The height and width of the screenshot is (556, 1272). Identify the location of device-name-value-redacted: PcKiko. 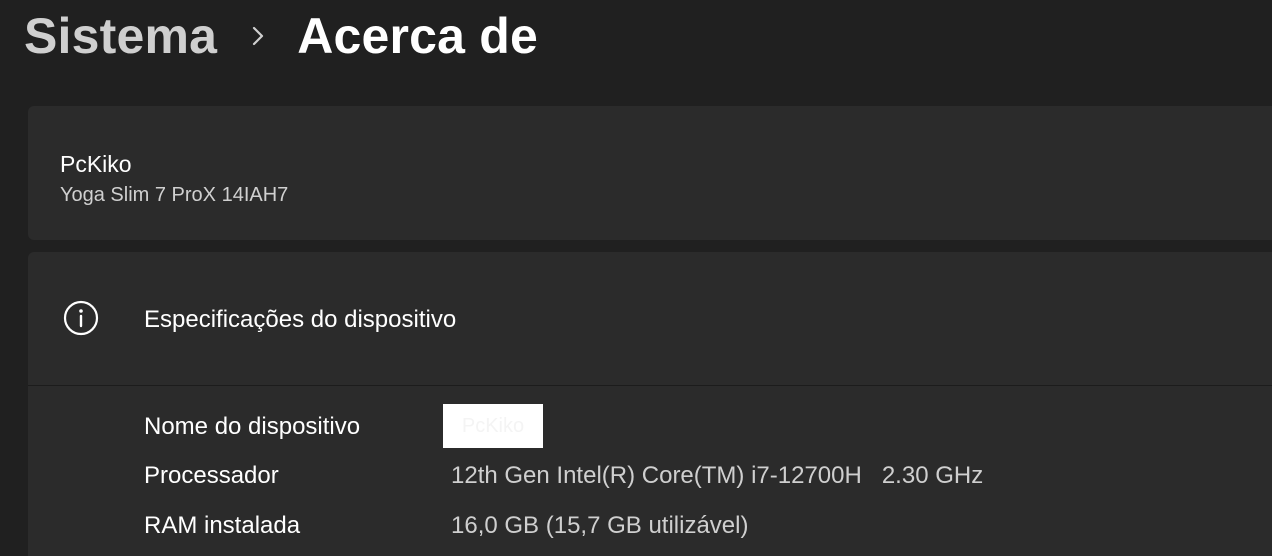
(493, 426).